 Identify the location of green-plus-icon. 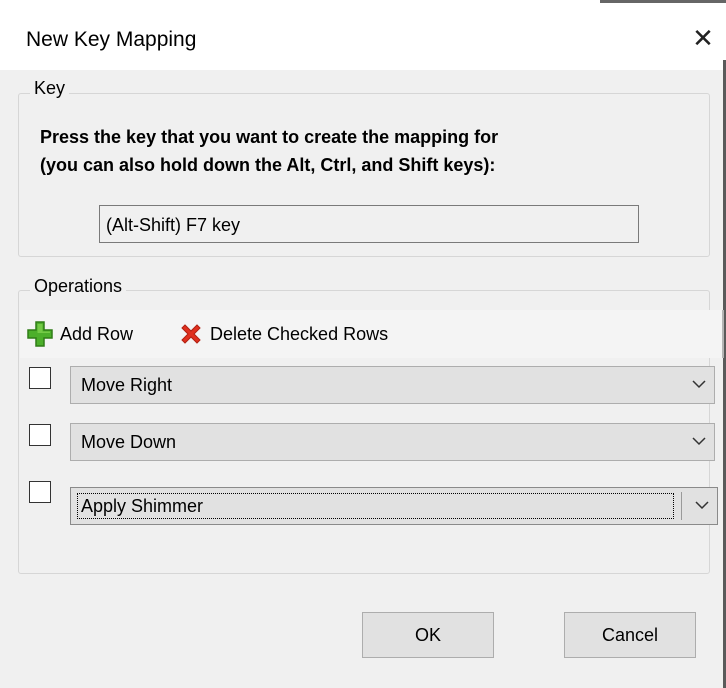
(40, 334).